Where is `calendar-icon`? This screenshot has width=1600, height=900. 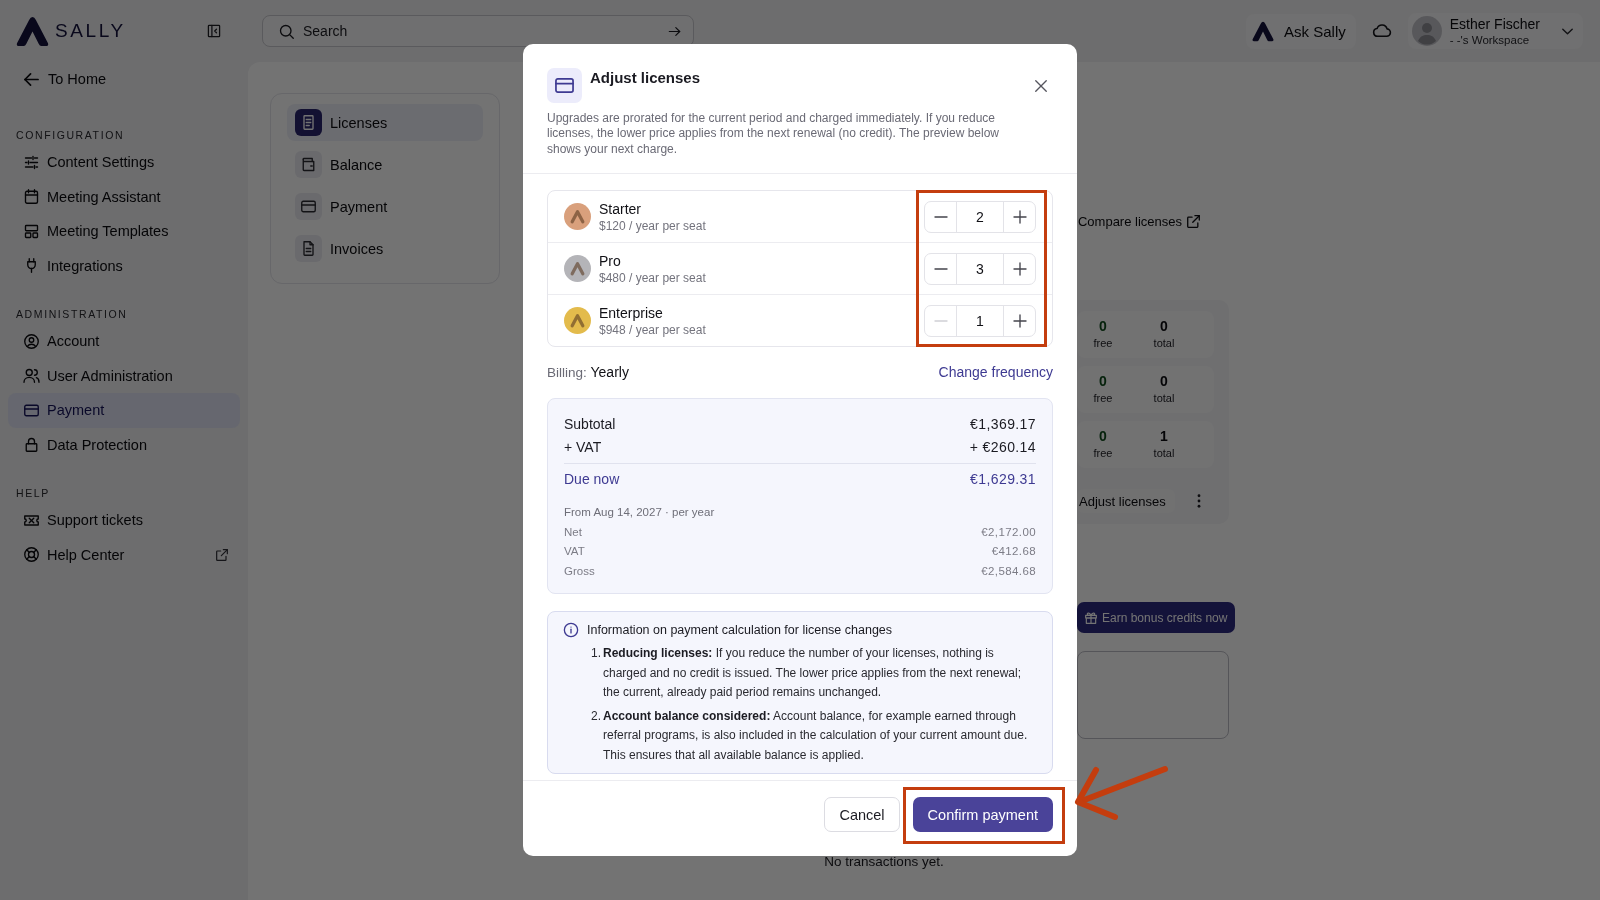
calendar-icon is located at coordinates (31, 197).